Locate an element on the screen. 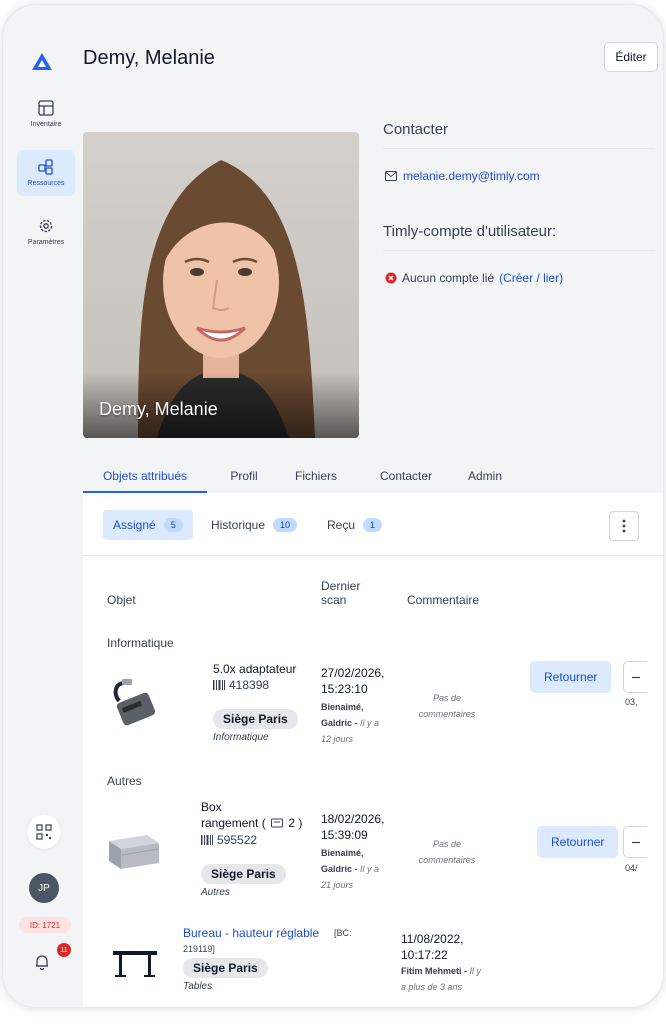 The image size is (666, 1024). scanner-name: Bienaimé, is located at coordinates (342, 707).